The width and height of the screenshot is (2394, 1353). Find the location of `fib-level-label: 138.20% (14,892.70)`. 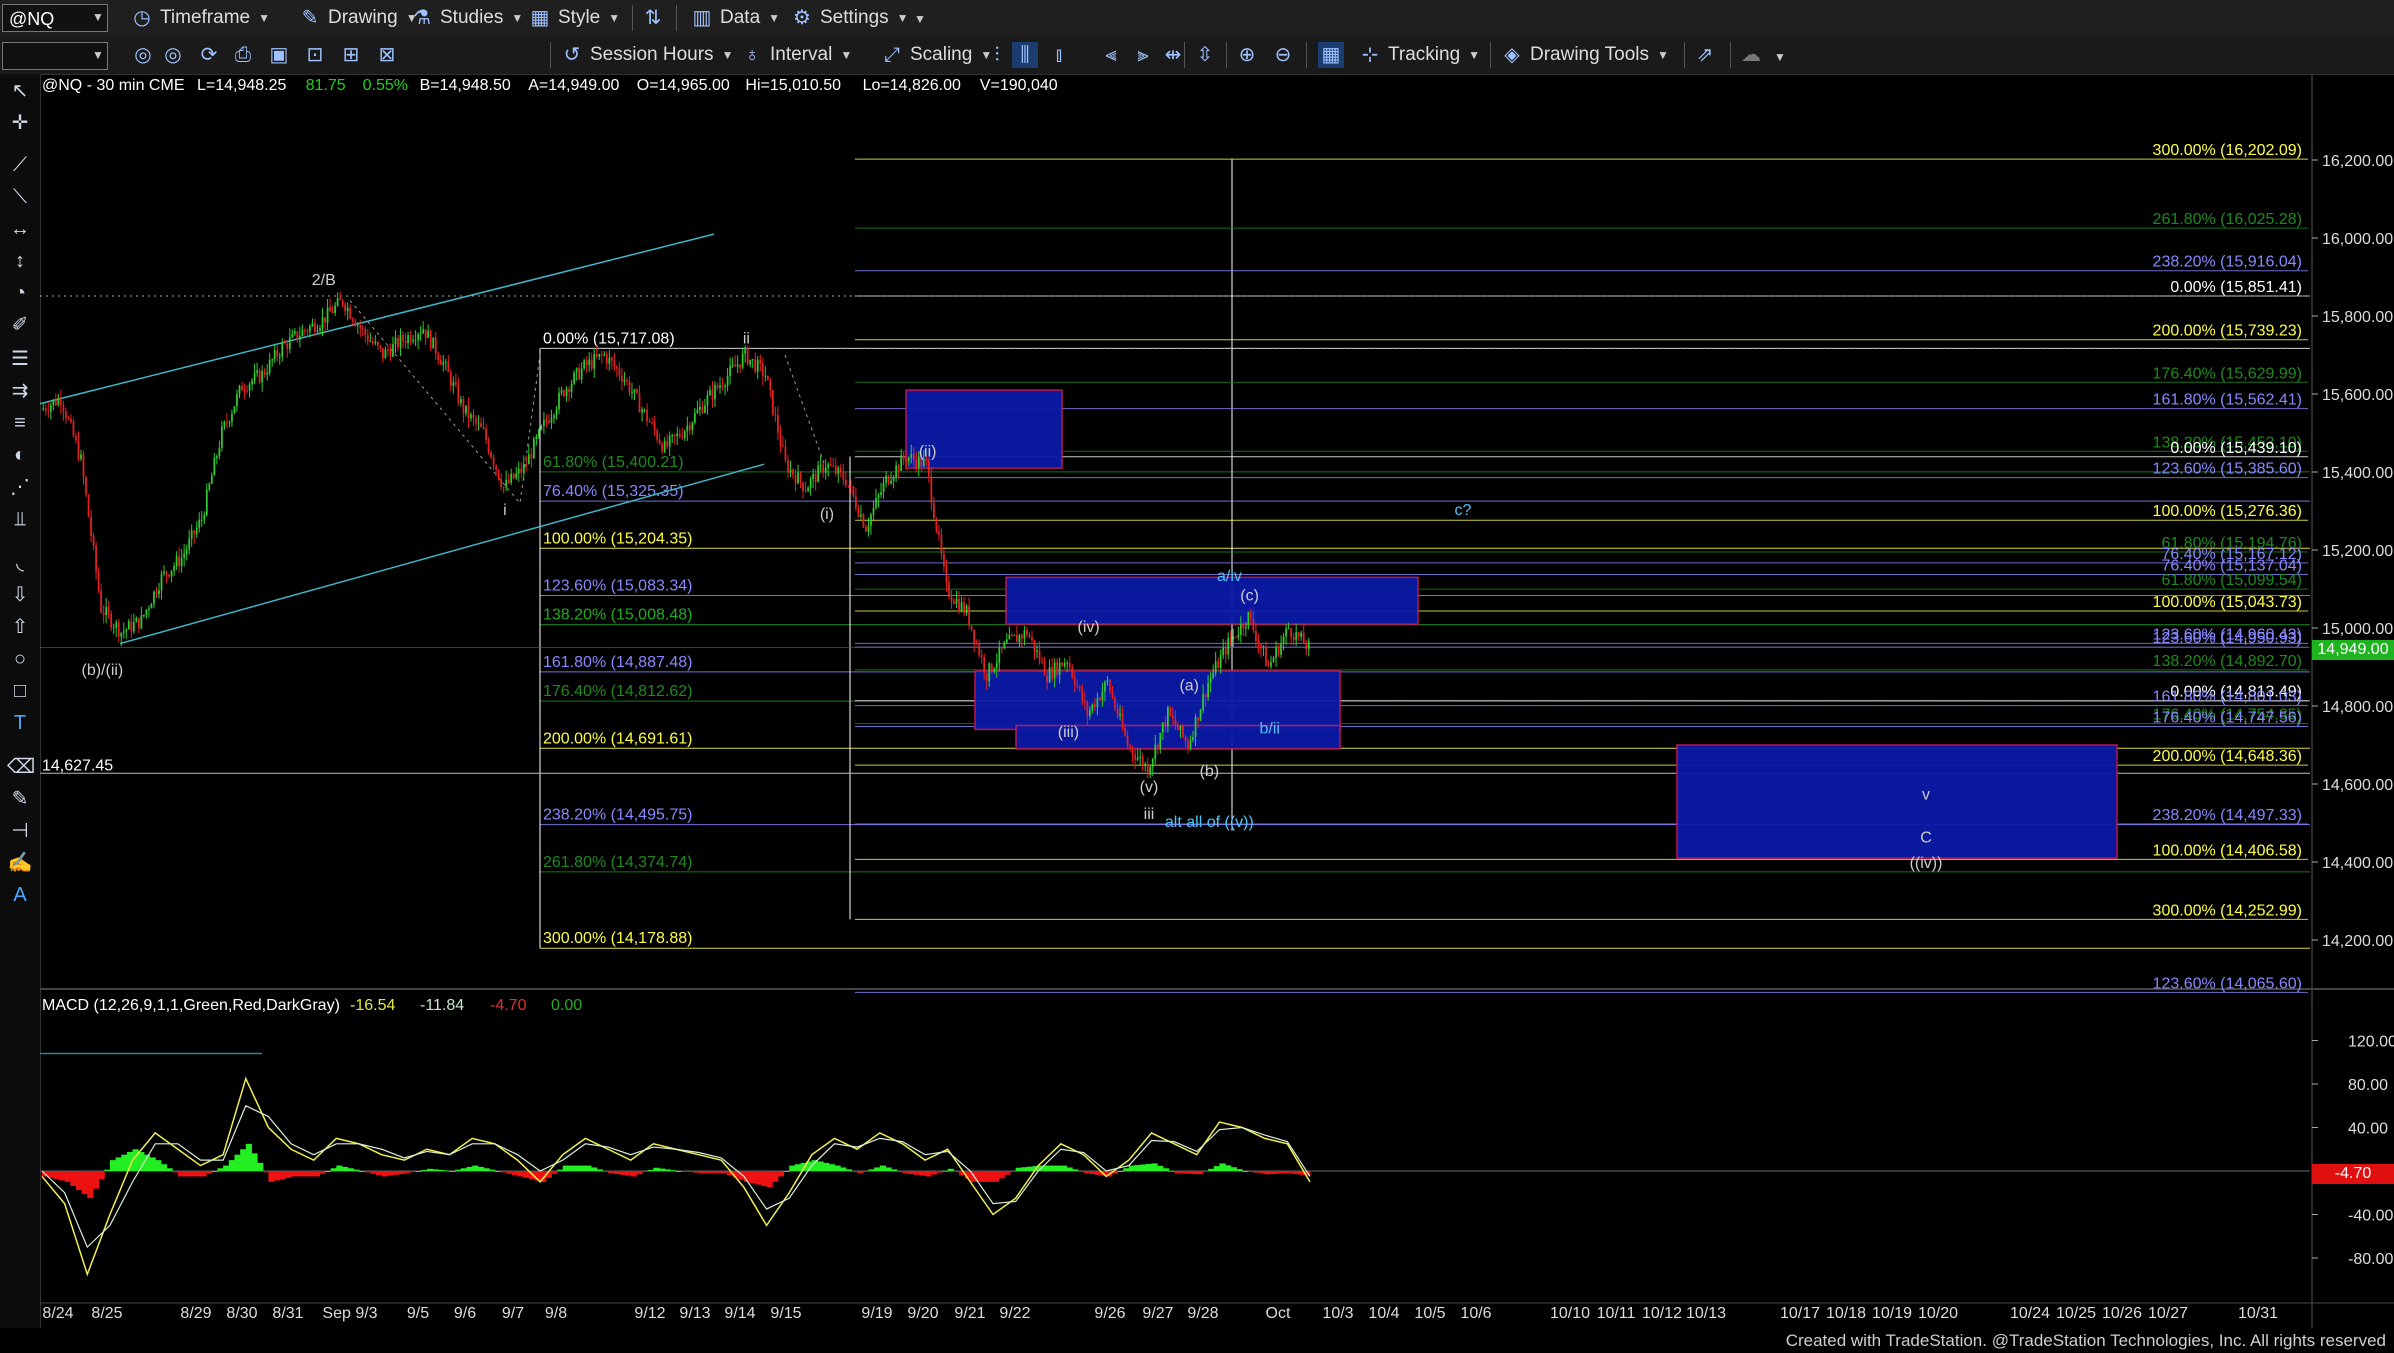

fib-level-label: 138.20% (14,892.70) is located at coordinates (2227, 661).